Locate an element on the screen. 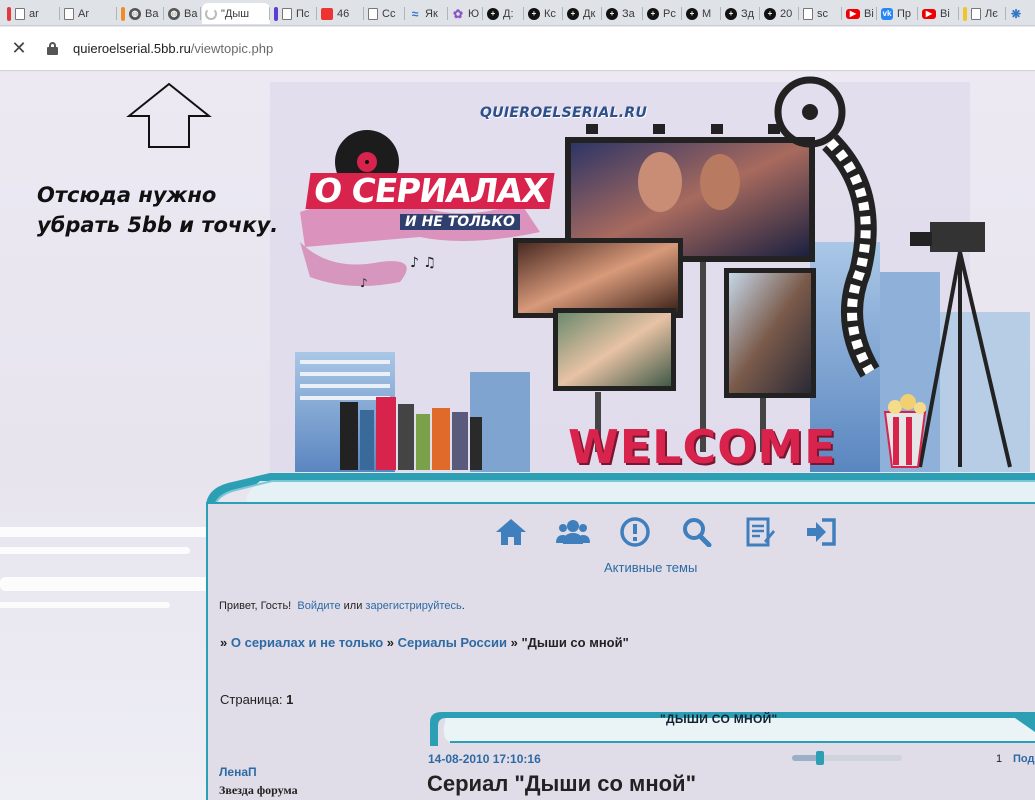 The height and width of the screenshot is (800, 1035). browser-tab: Сс is located at coordinates (385, 13).